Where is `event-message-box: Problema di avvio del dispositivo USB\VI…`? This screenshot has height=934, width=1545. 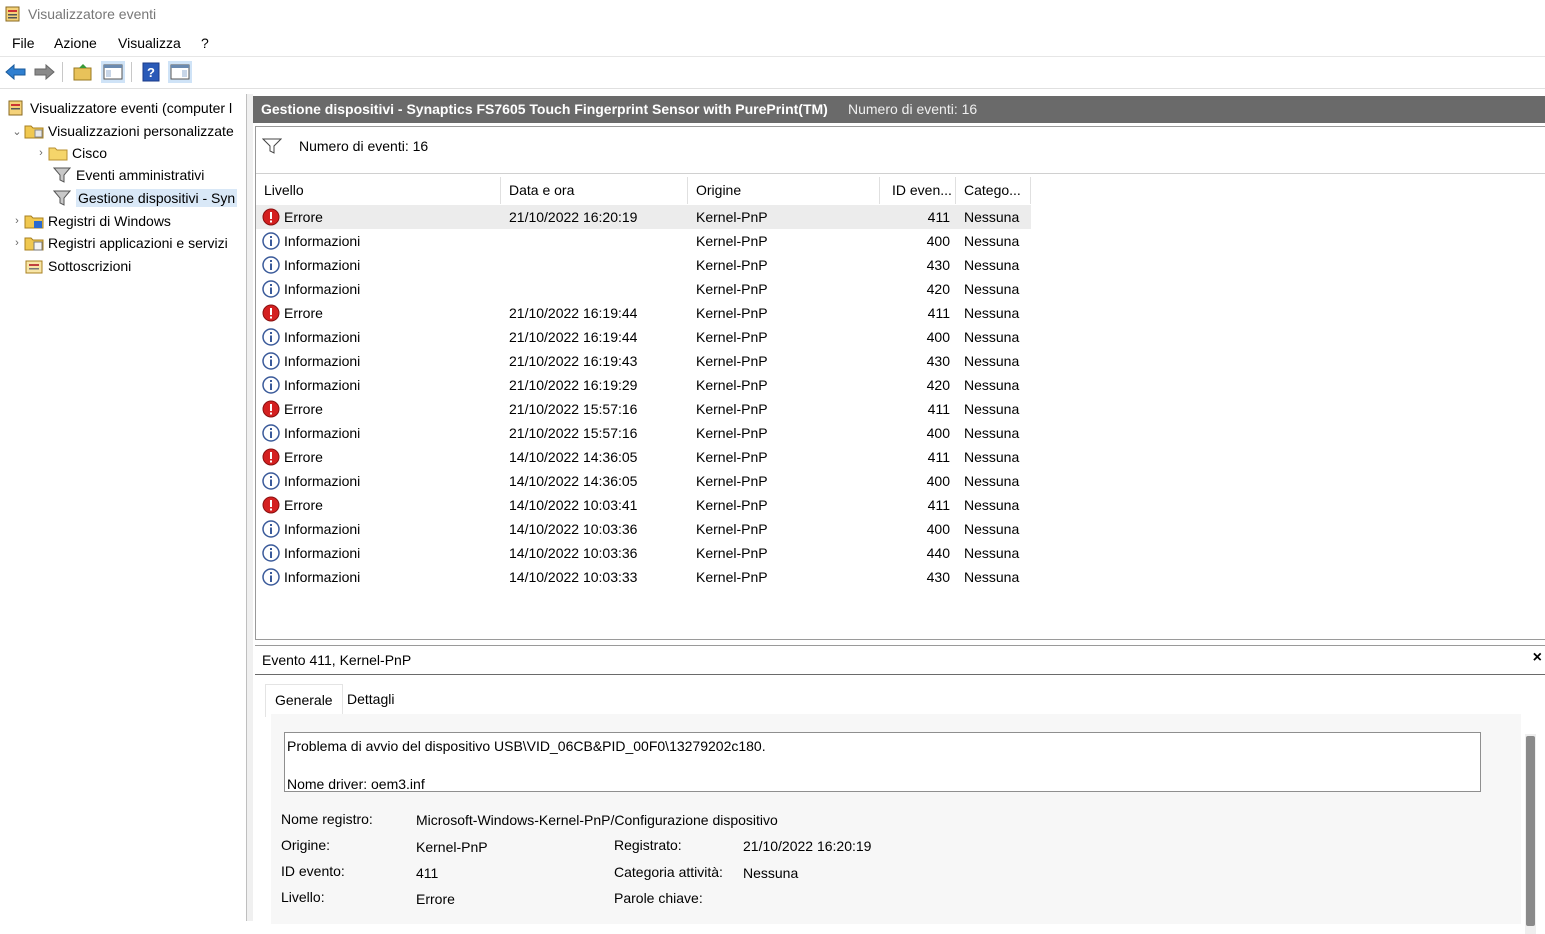
event-message-box: Problema di avvio del dispositivo USB\VI… is located at coordinates (882, 762).